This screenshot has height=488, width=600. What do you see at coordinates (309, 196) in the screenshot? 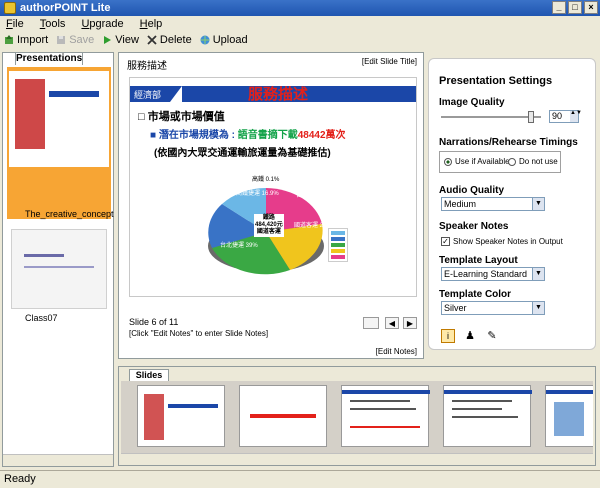
I see `pie-label-rail: 台鐵 16%` at bounding box center [309, 196].